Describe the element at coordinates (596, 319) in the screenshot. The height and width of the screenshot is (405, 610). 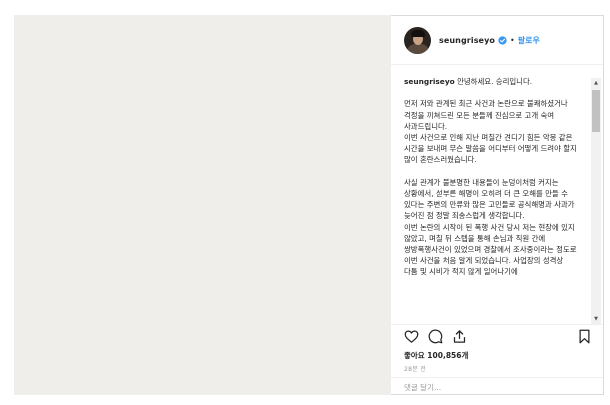
I see `scroll-down-arrow-icon: ▼` at that location.